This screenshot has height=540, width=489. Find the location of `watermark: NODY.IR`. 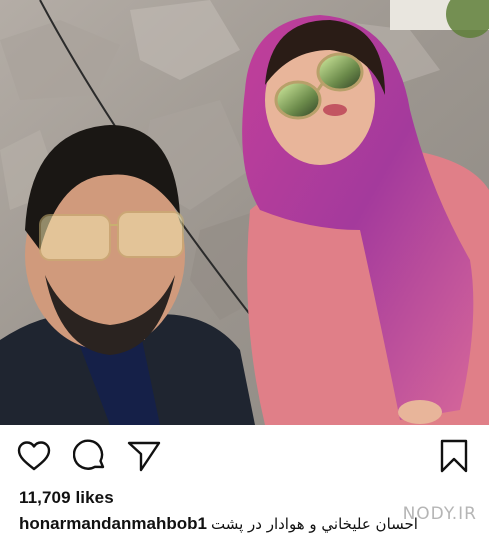

watermark: NODY.IR is located at coordinates (439, 514).